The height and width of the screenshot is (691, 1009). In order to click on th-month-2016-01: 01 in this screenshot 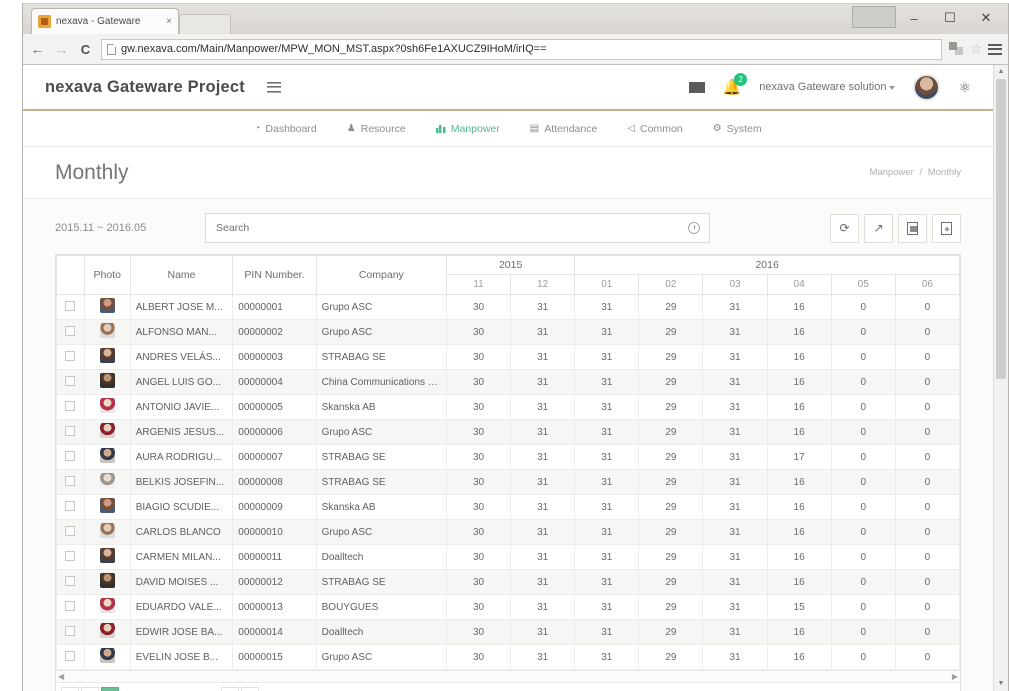, I will do `click(607, 284)`.